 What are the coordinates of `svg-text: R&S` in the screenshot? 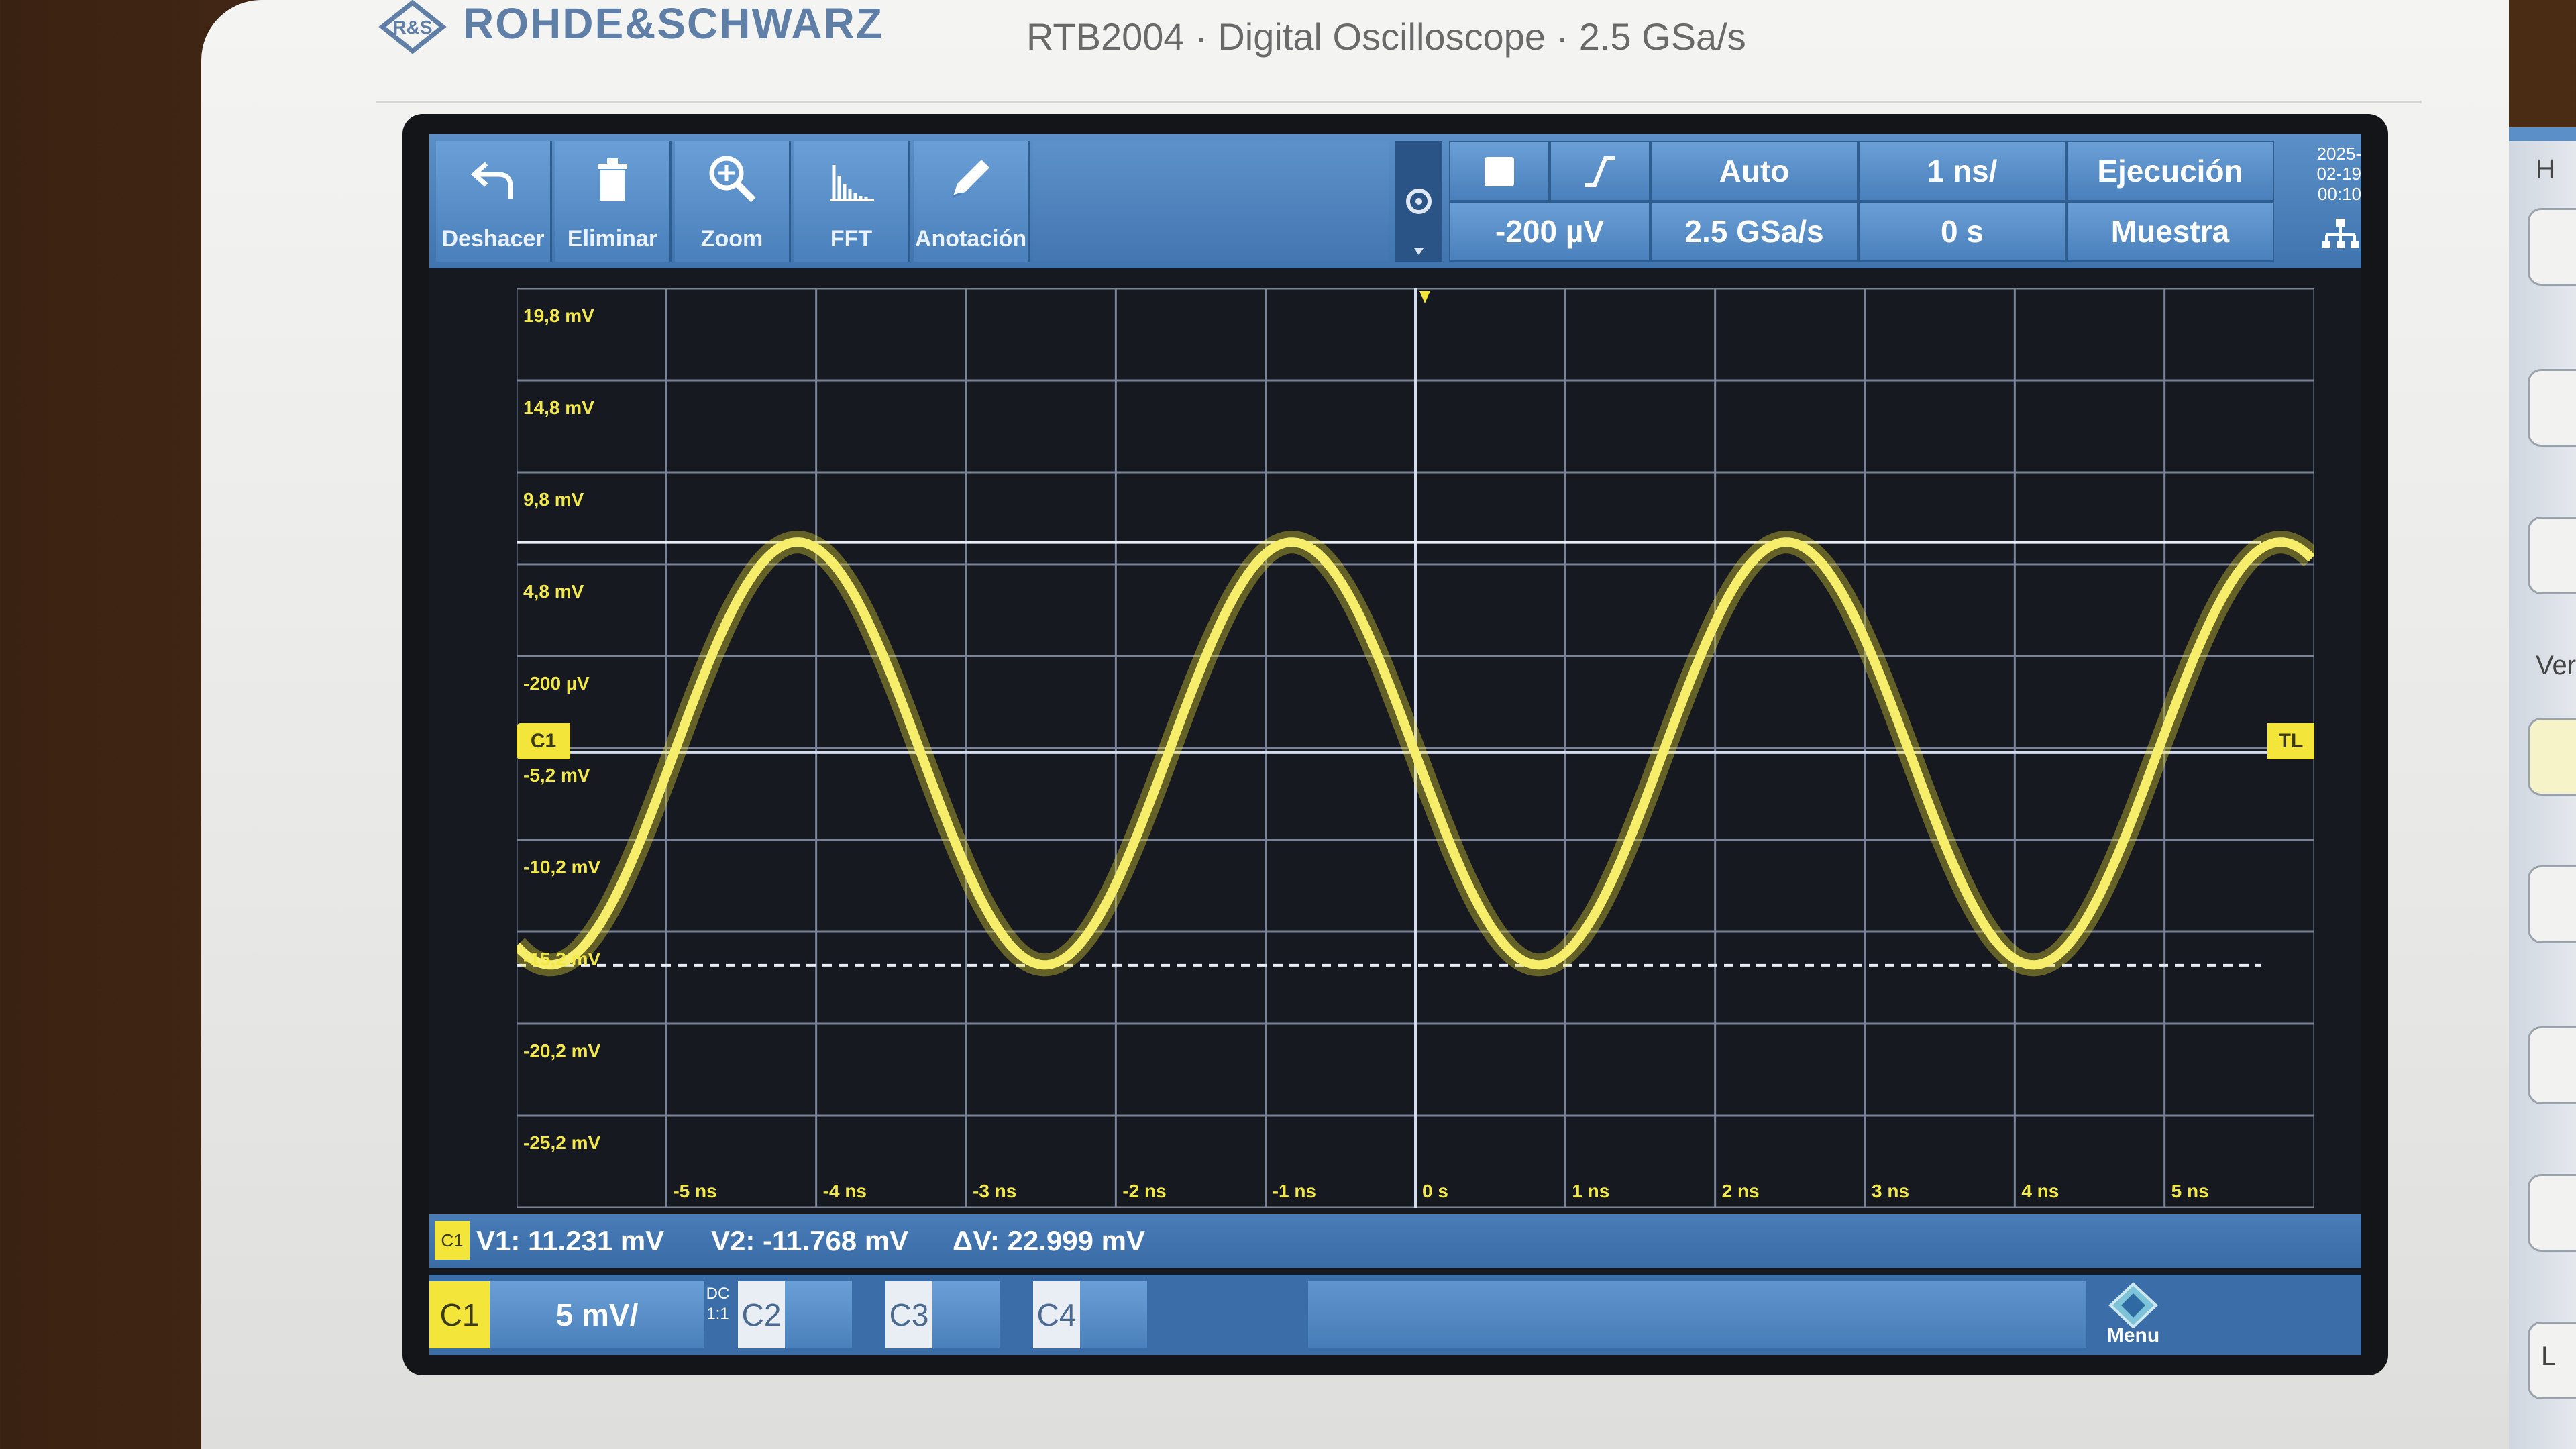 It's located at (412, 27).